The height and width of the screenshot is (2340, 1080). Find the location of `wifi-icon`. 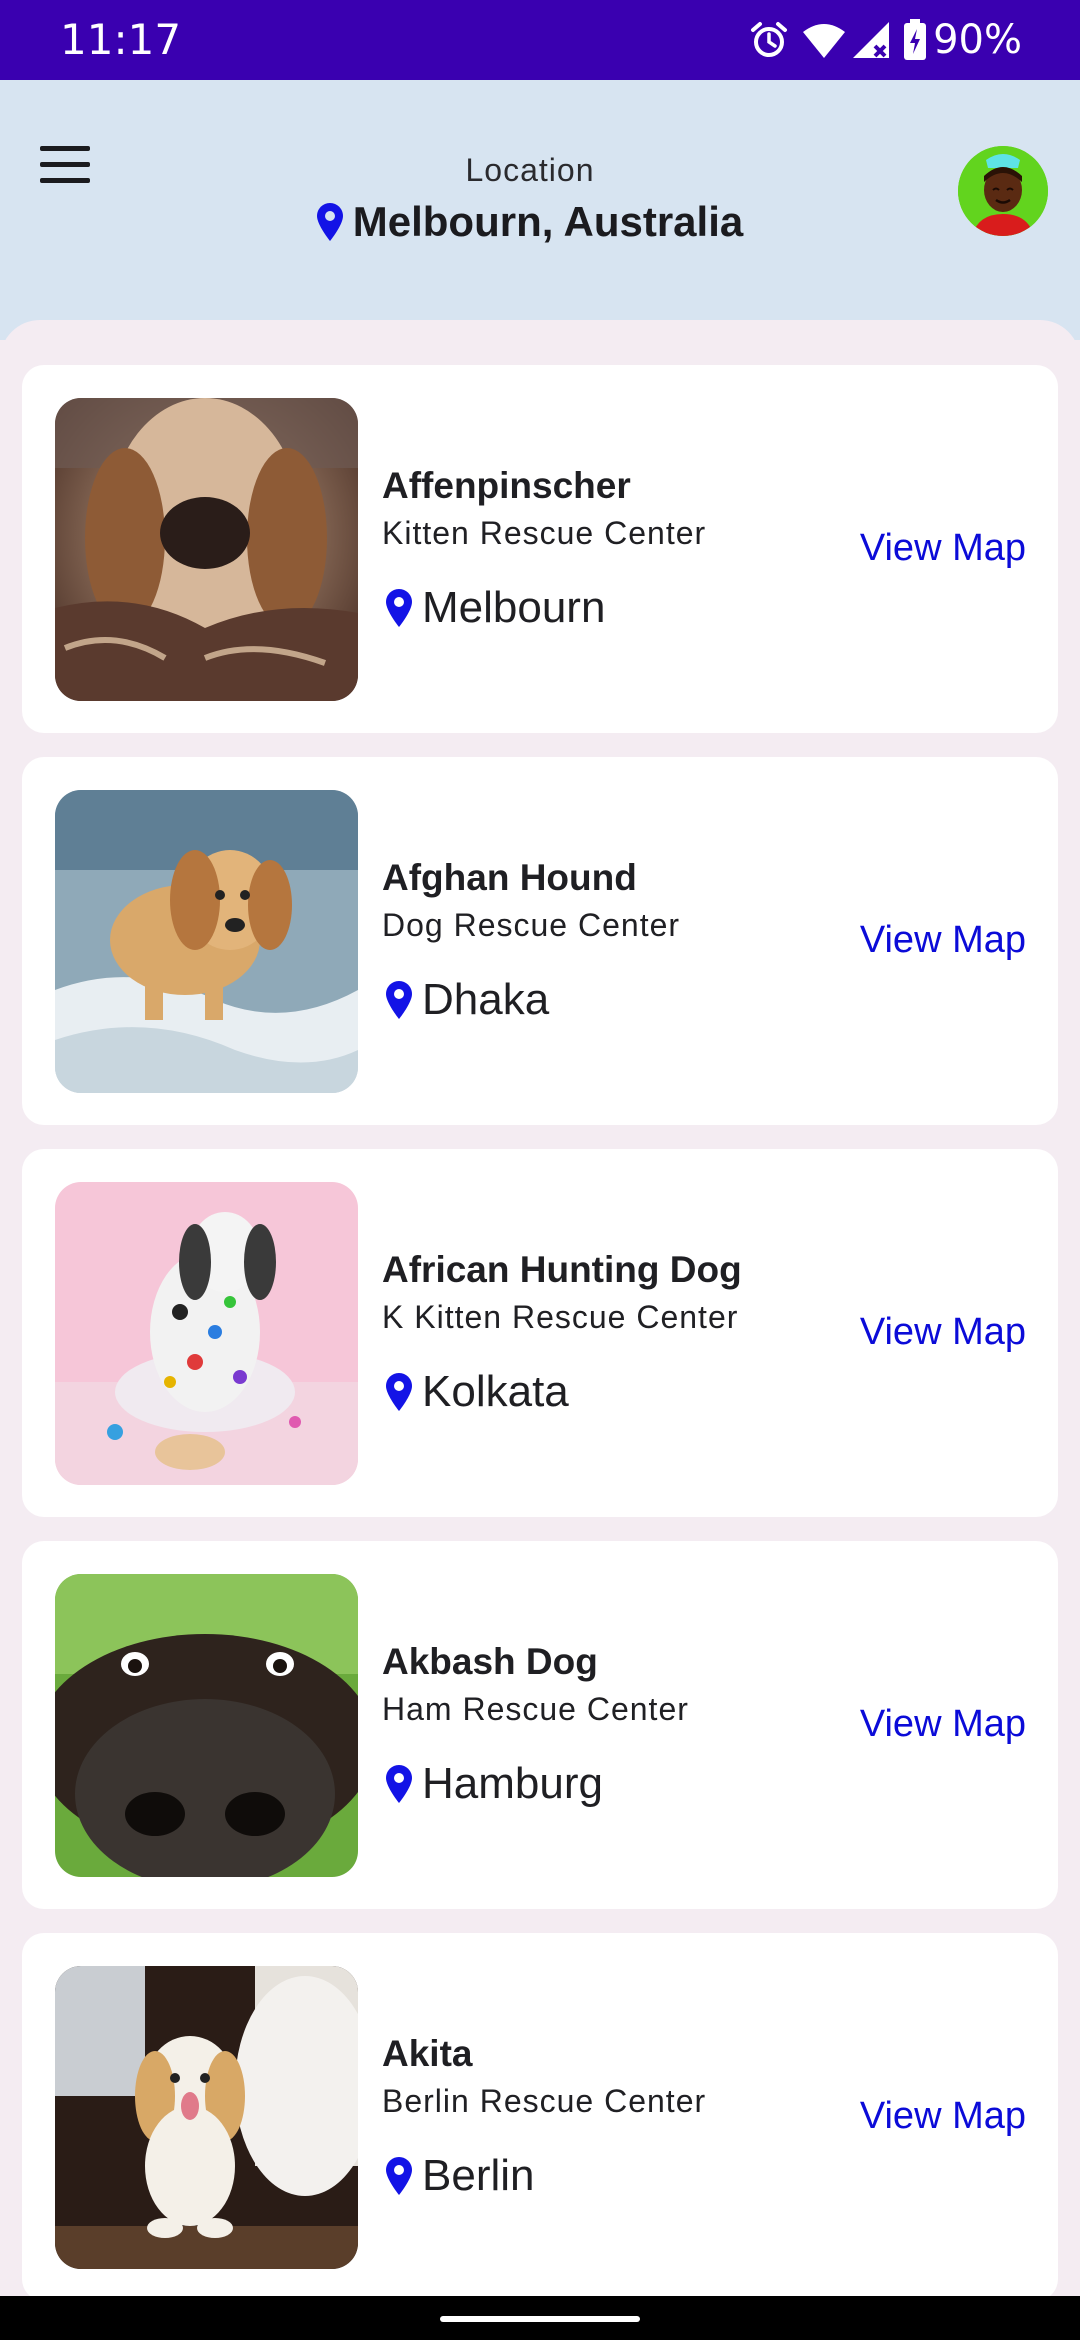

wifi-icon is located at coordinates (824, 41).